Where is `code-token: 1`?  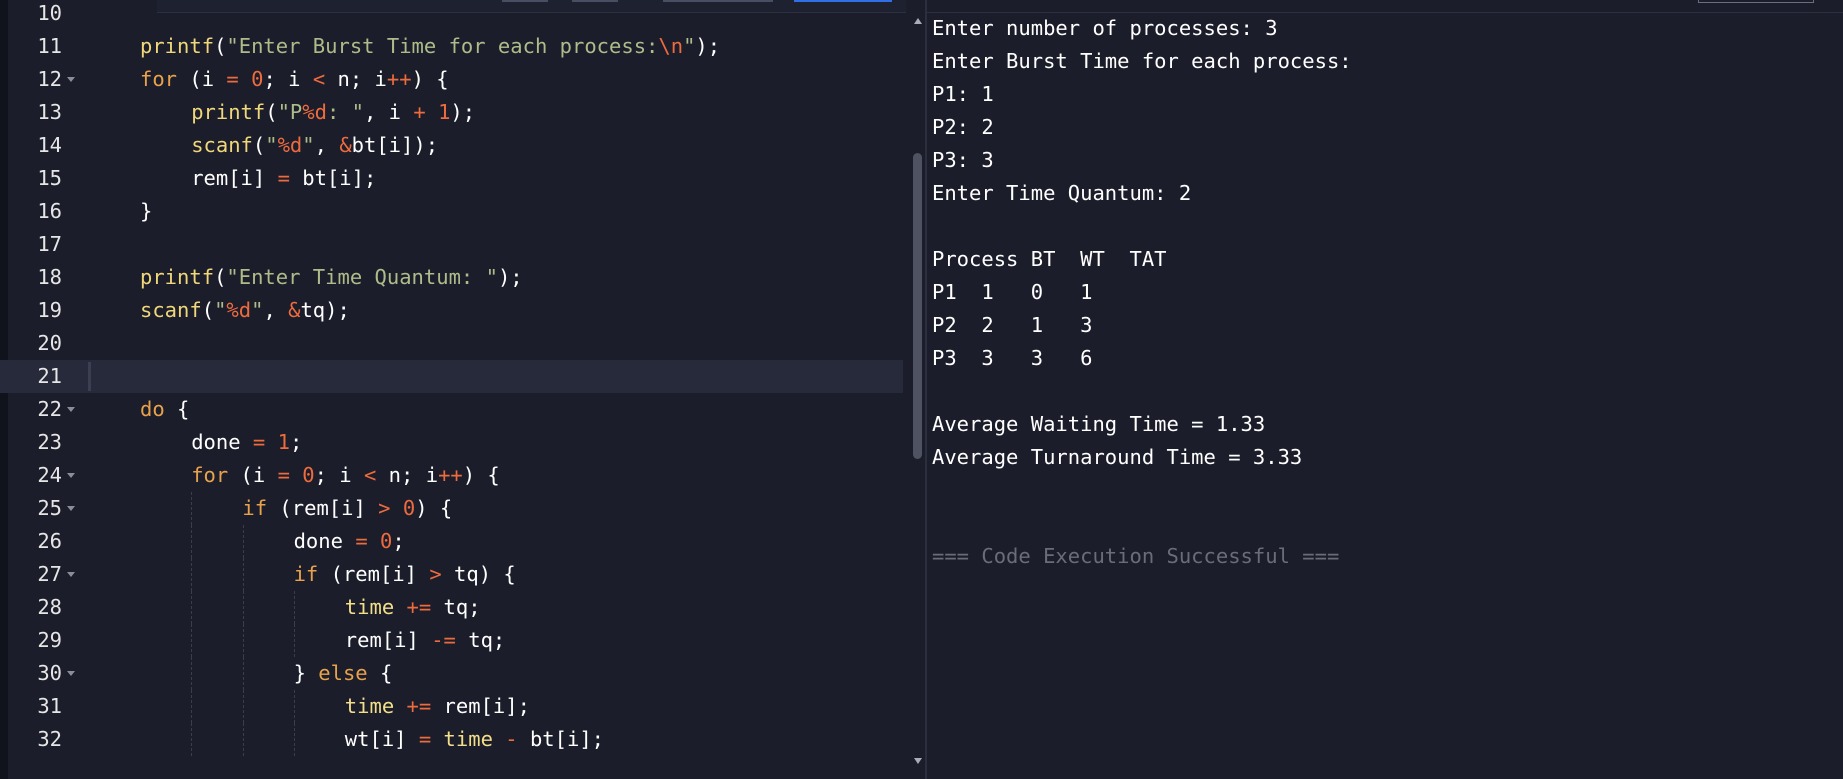
code-token: 1 is located at coordinates (283, 442).